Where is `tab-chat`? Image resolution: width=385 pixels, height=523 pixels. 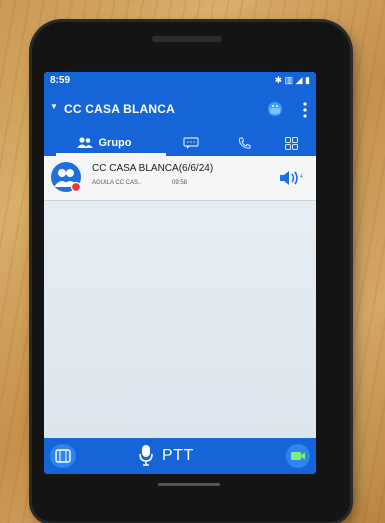 tab-chat is located at coordinates (191, 143).